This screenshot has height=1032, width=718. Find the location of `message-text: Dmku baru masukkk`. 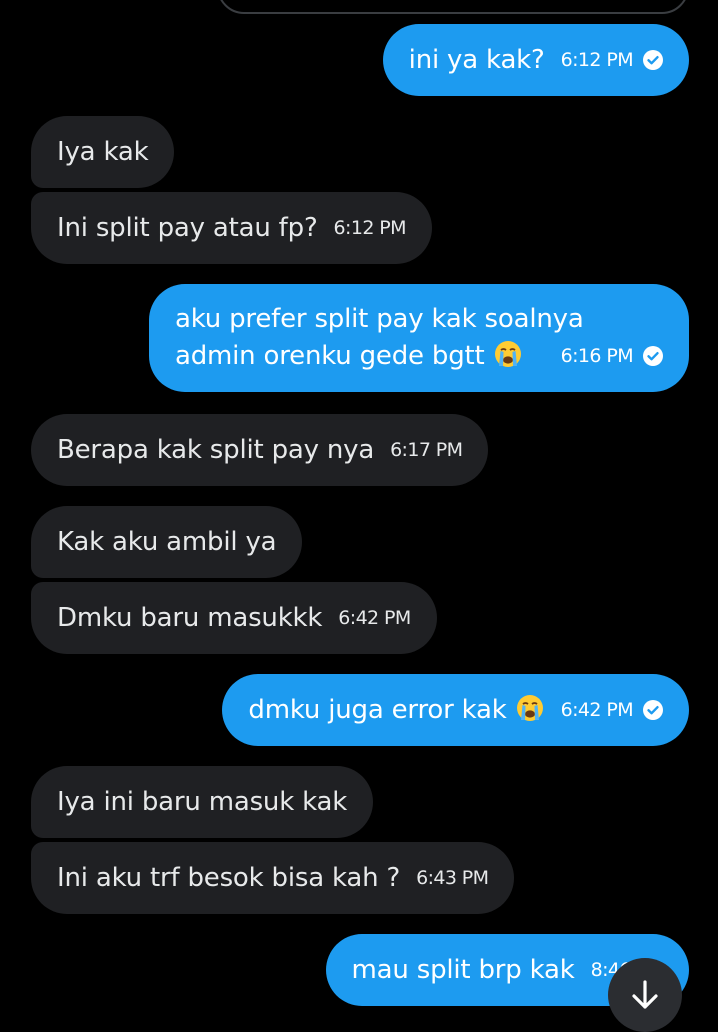

message-text: Dmku baru masukkk is located at coordinates (190, 618).